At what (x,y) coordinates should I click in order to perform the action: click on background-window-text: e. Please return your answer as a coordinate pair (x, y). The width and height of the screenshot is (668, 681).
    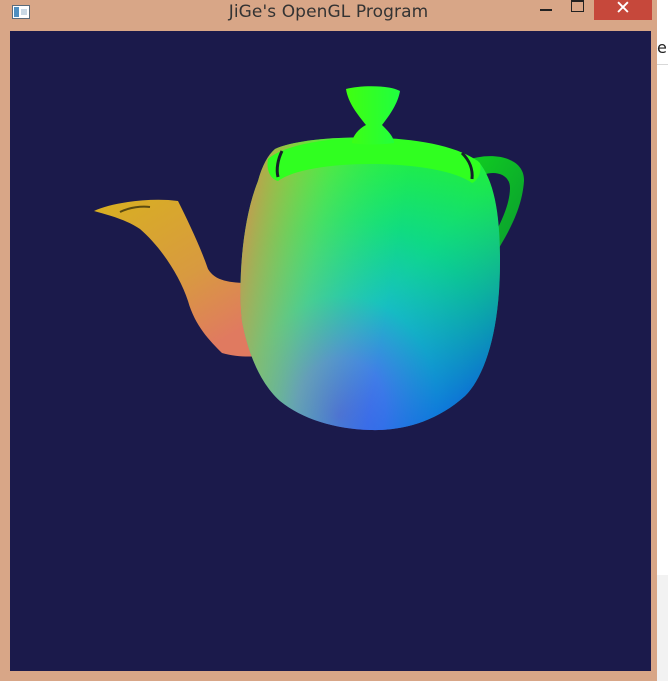
    Looking at the image, I should click on (662, 47).